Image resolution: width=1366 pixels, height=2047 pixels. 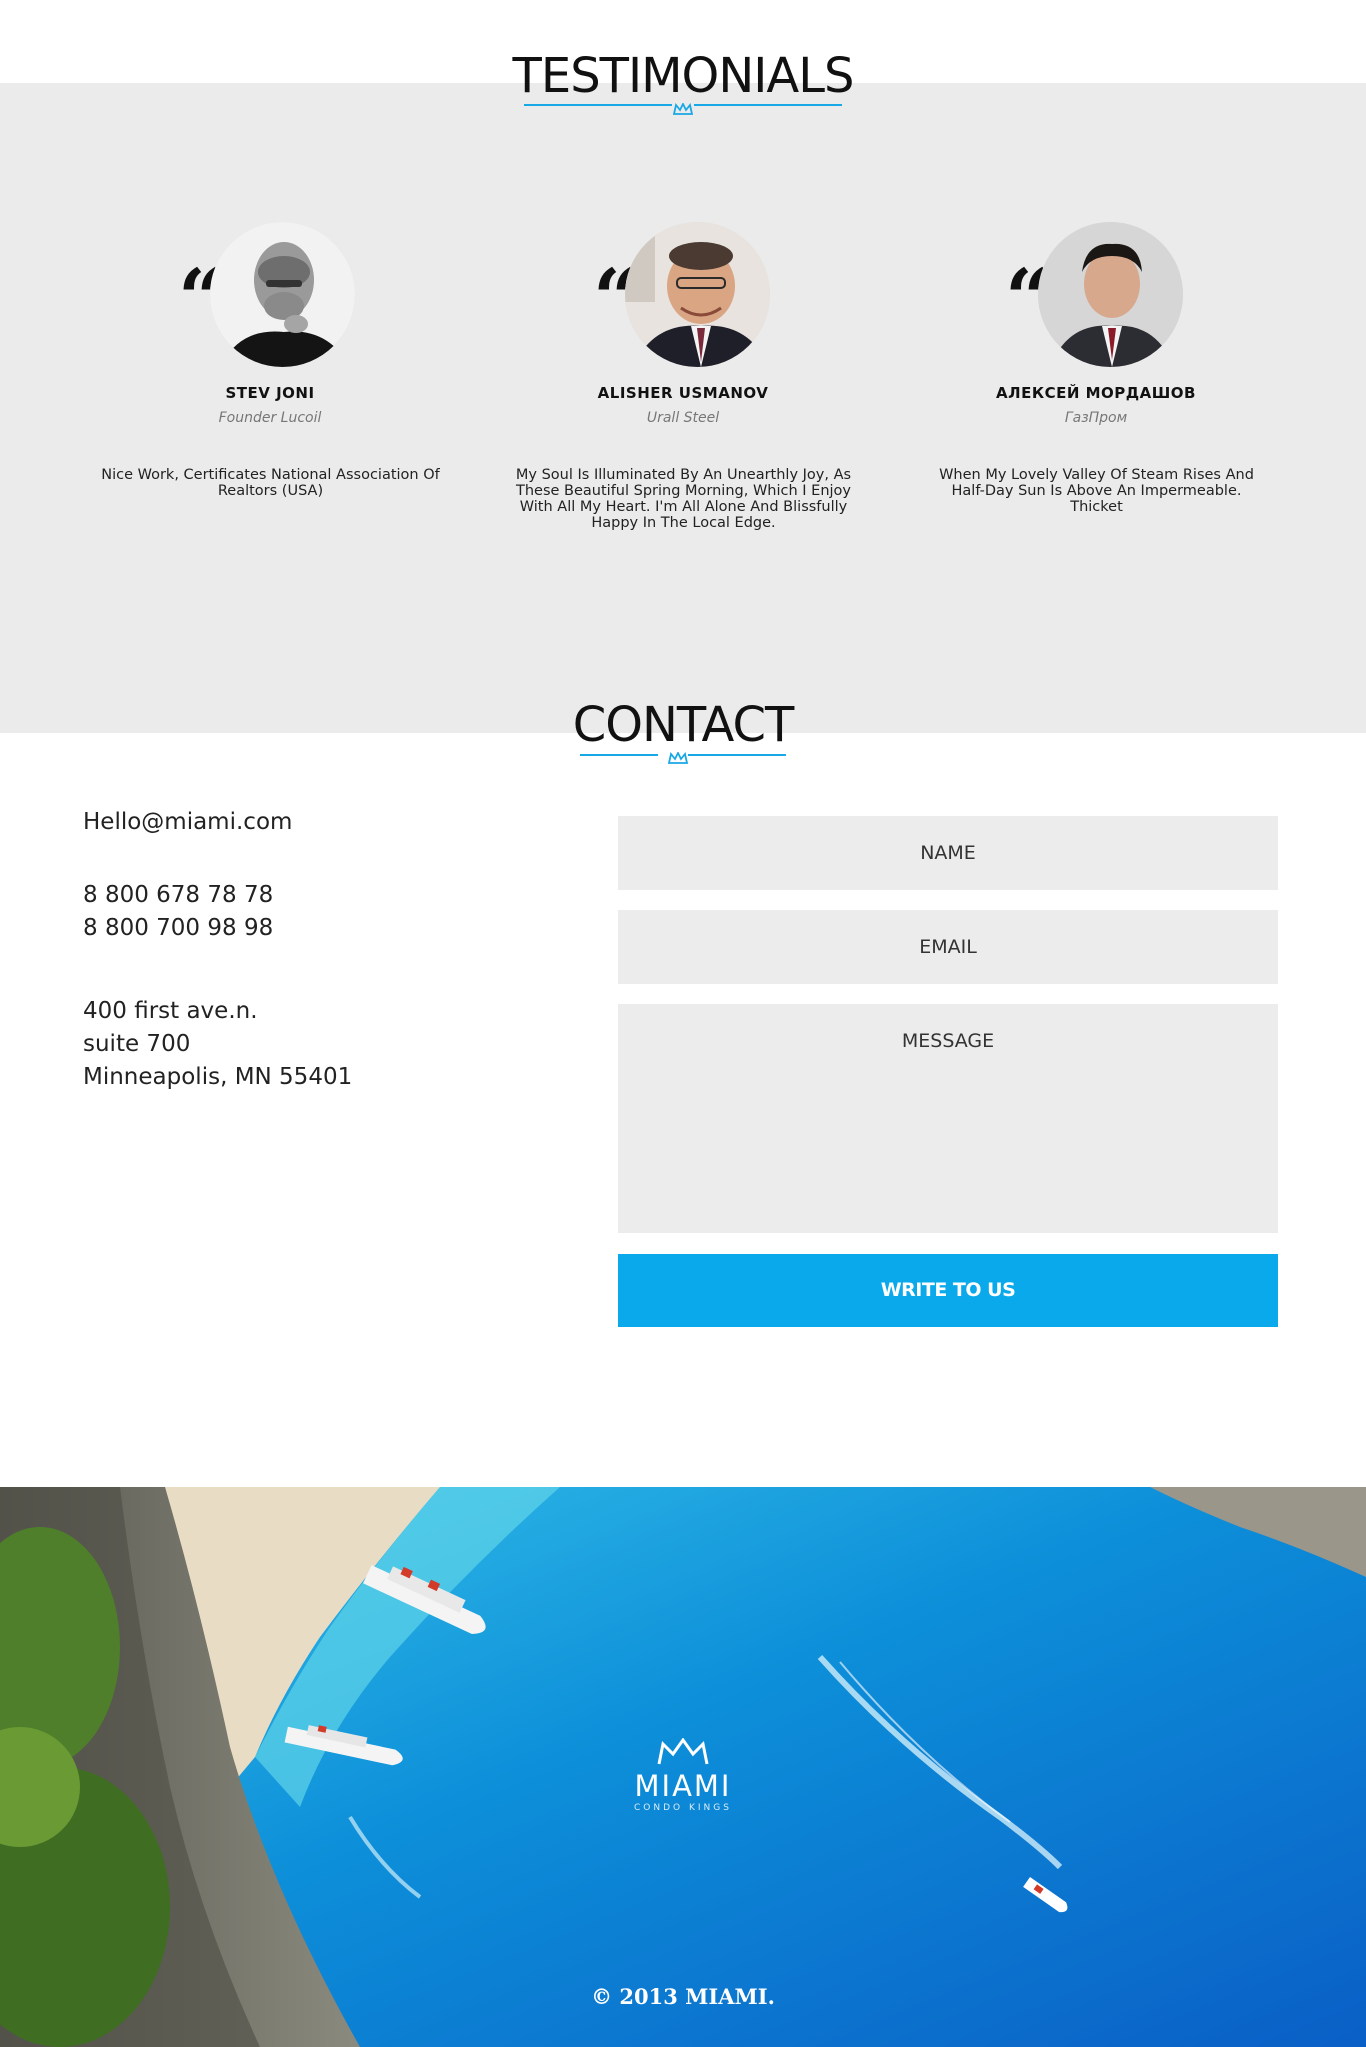 What do you see at coordinates (270, 418) in the screenshot?
I see `testimonial-role: Founder Lucoil` at bounding box center [270, 418].